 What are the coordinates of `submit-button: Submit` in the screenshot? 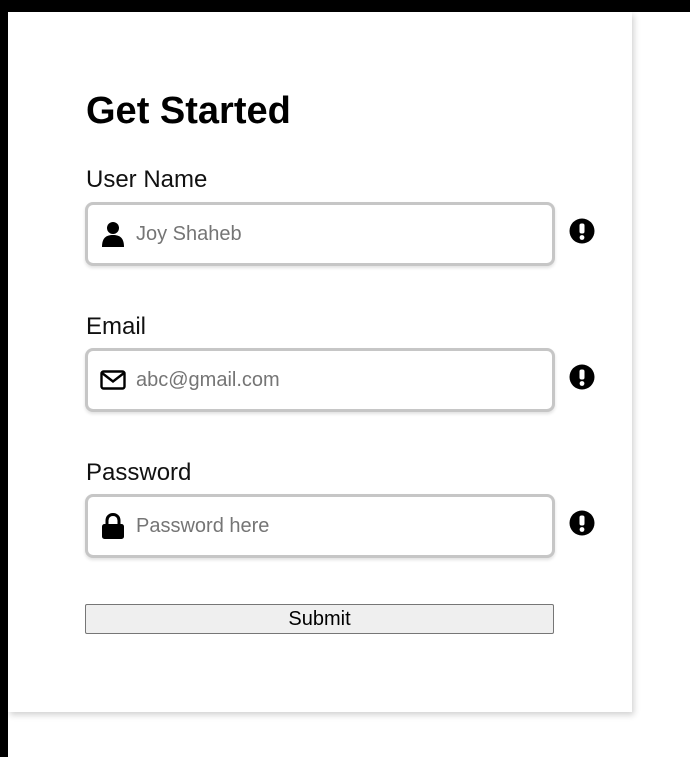 It's located at (319, 619).